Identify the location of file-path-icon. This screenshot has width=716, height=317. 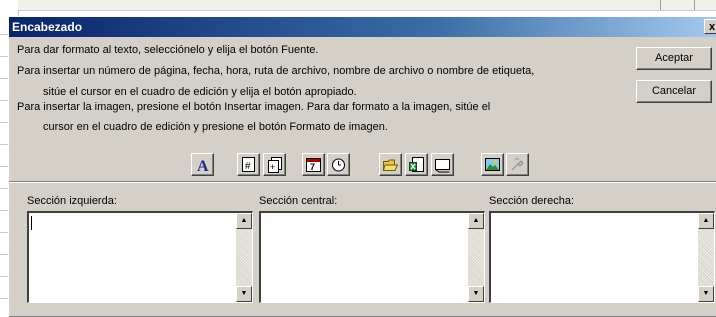
(390, 165).